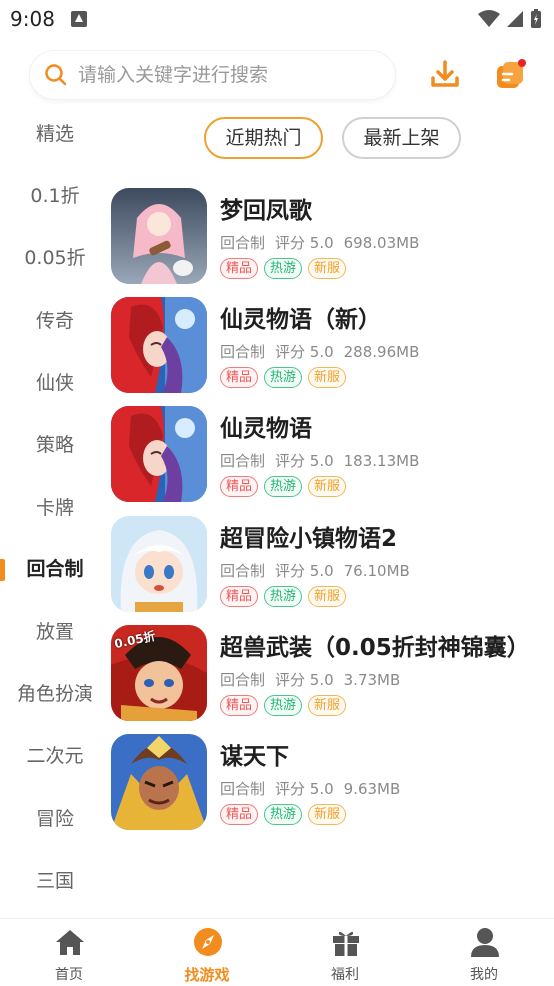 The width and height of the screenshot is (554, 986). I want to click on sidebar-item-回合制-active: 回合制, so click(55, 569).